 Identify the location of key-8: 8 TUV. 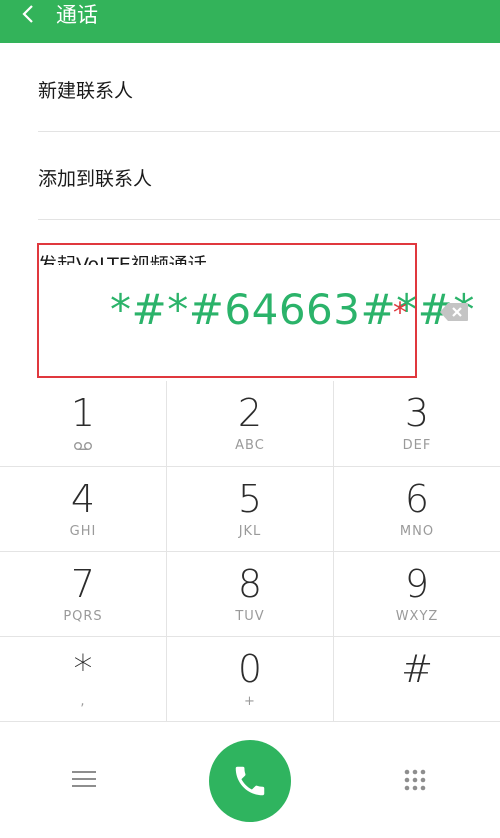
(250, 594).